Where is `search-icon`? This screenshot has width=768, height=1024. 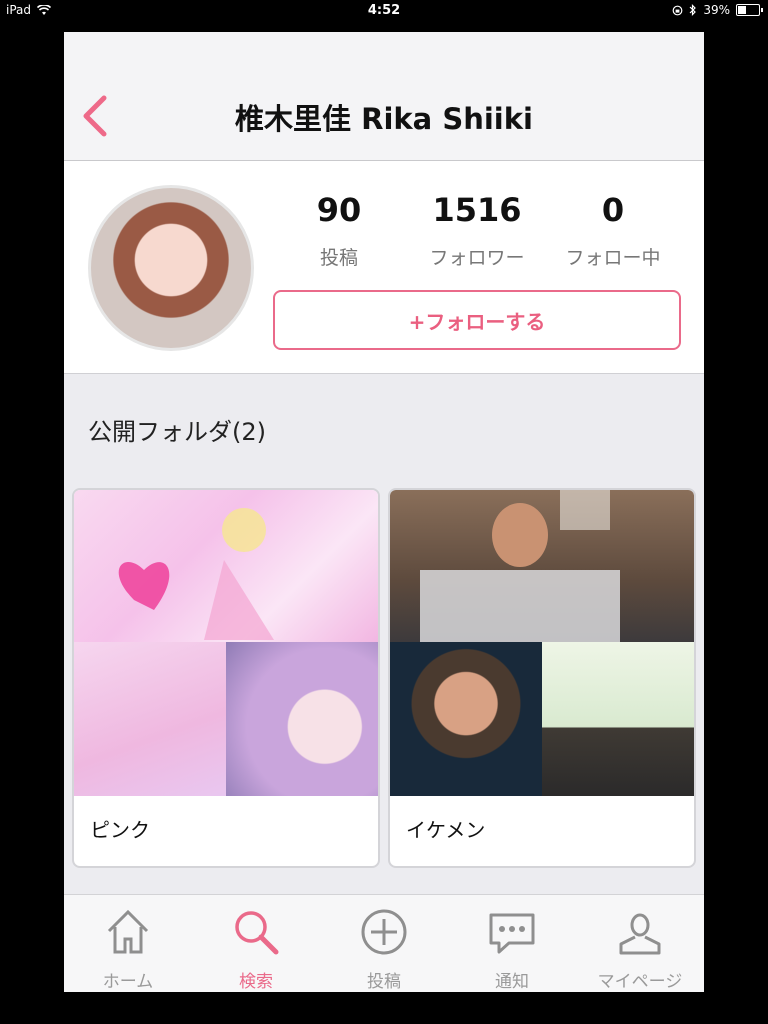
search-icon is located at coordinates (257, 933).